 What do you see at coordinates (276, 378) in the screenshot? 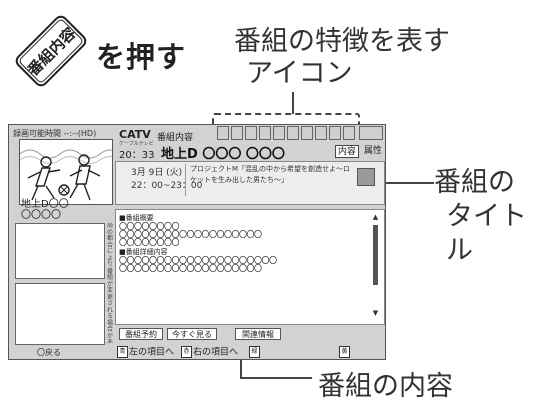
I see `content-callout-line-h` at bounding box center [276, 378].